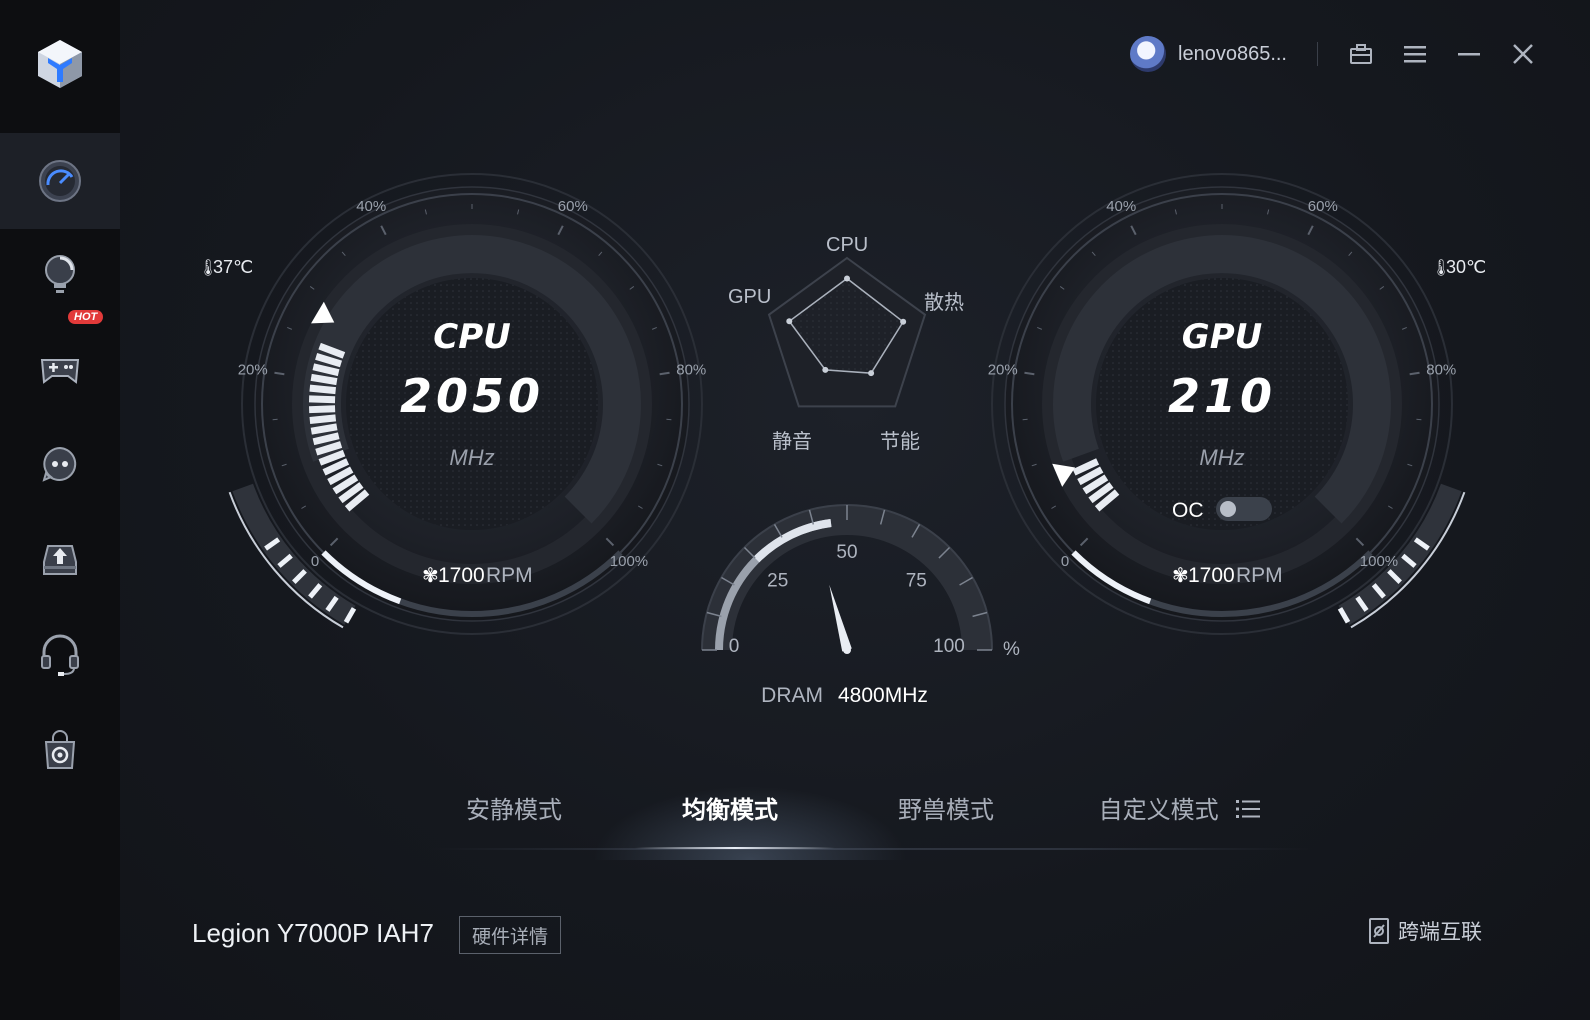  I want to click on cross-device-connect-button: 跨端互联, so click(1425, 931).